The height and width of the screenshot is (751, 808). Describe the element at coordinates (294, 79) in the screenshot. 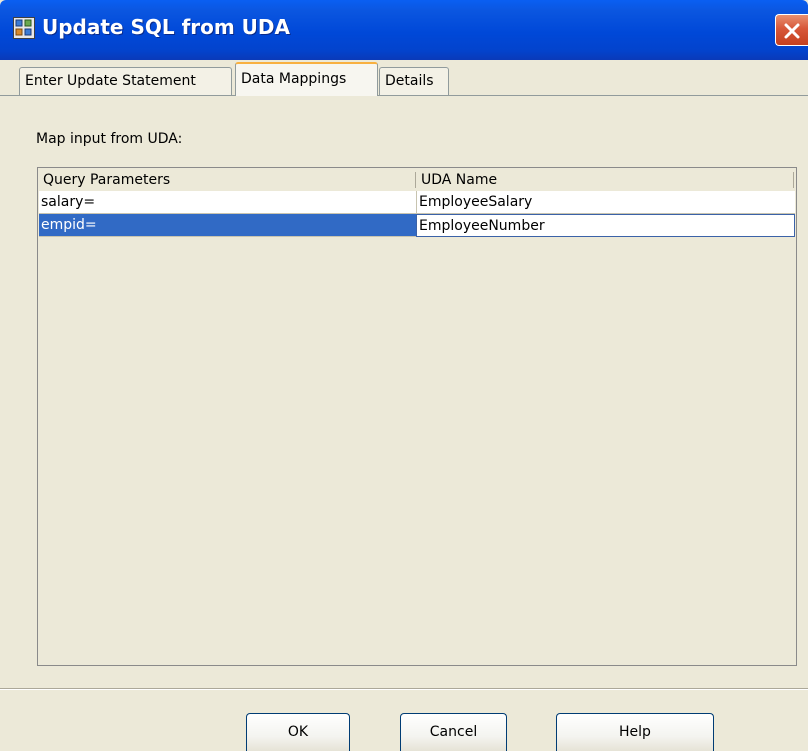

I see `tab-label: Data Mappings` at that location.